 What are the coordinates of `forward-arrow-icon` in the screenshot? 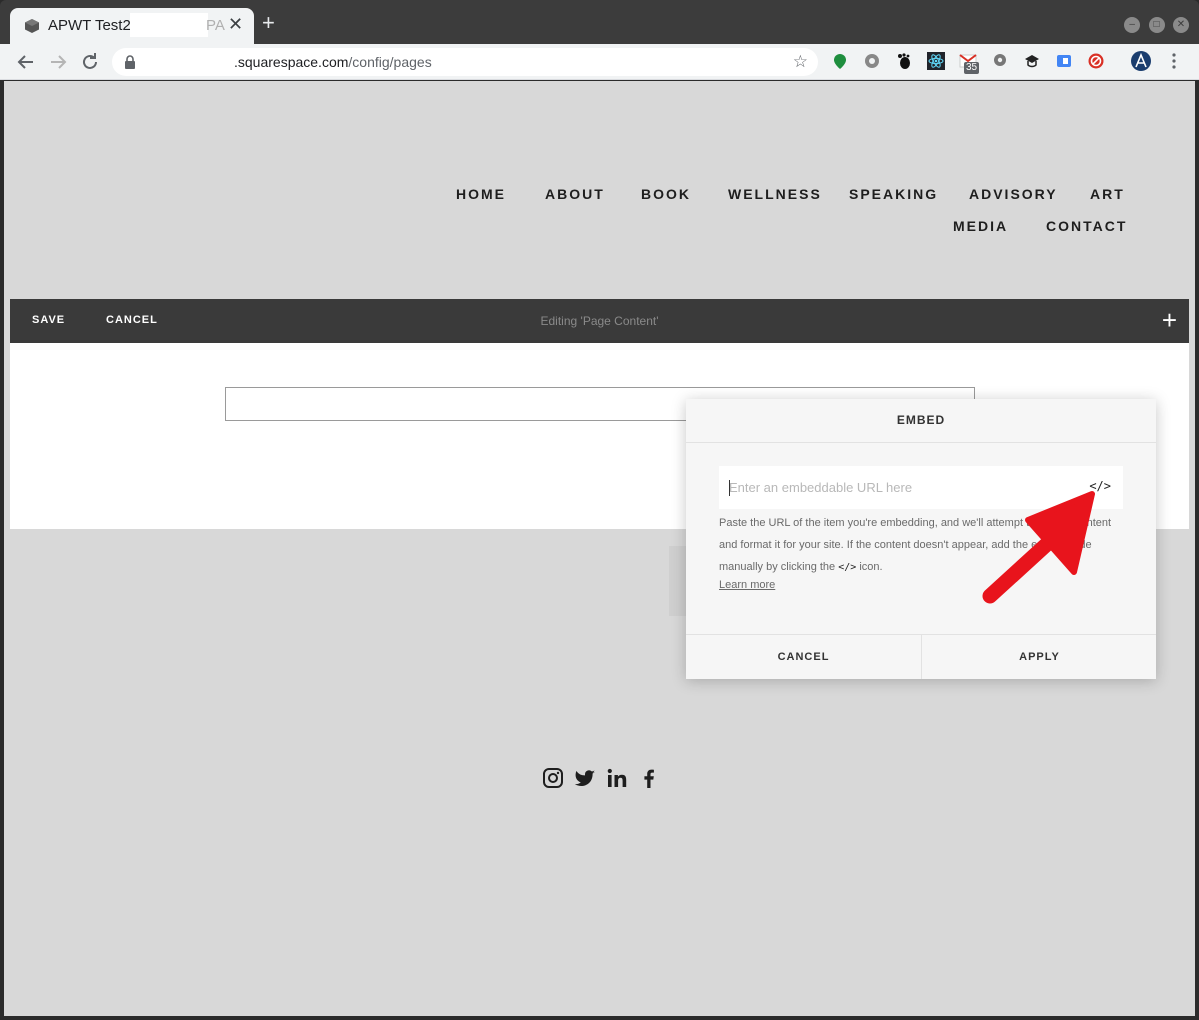 It's located at (58, 62).